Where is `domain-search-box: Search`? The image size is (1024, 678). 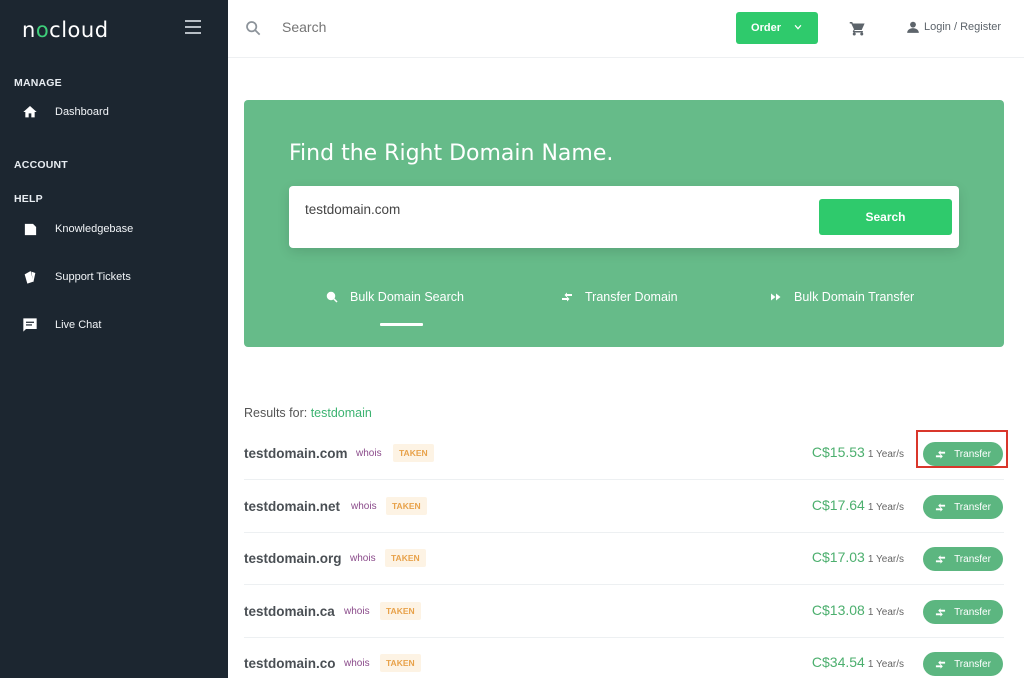
domain-search-box: Search is located at coordinates (624, 217).